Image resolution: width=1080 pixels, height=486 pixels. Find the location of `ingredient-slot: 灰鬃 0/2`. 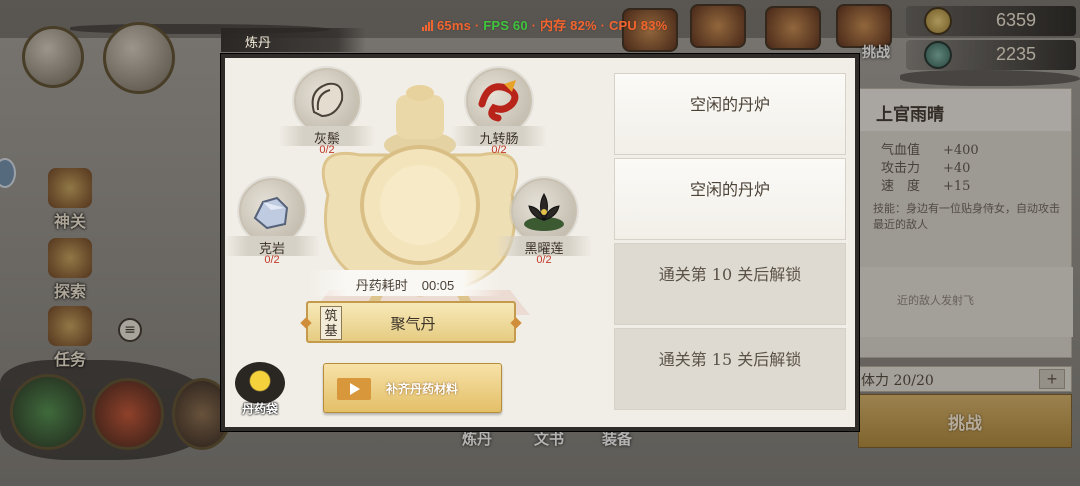

ingredient-slot: 灰鬃 0/2 is located at coordinates (327, 112).